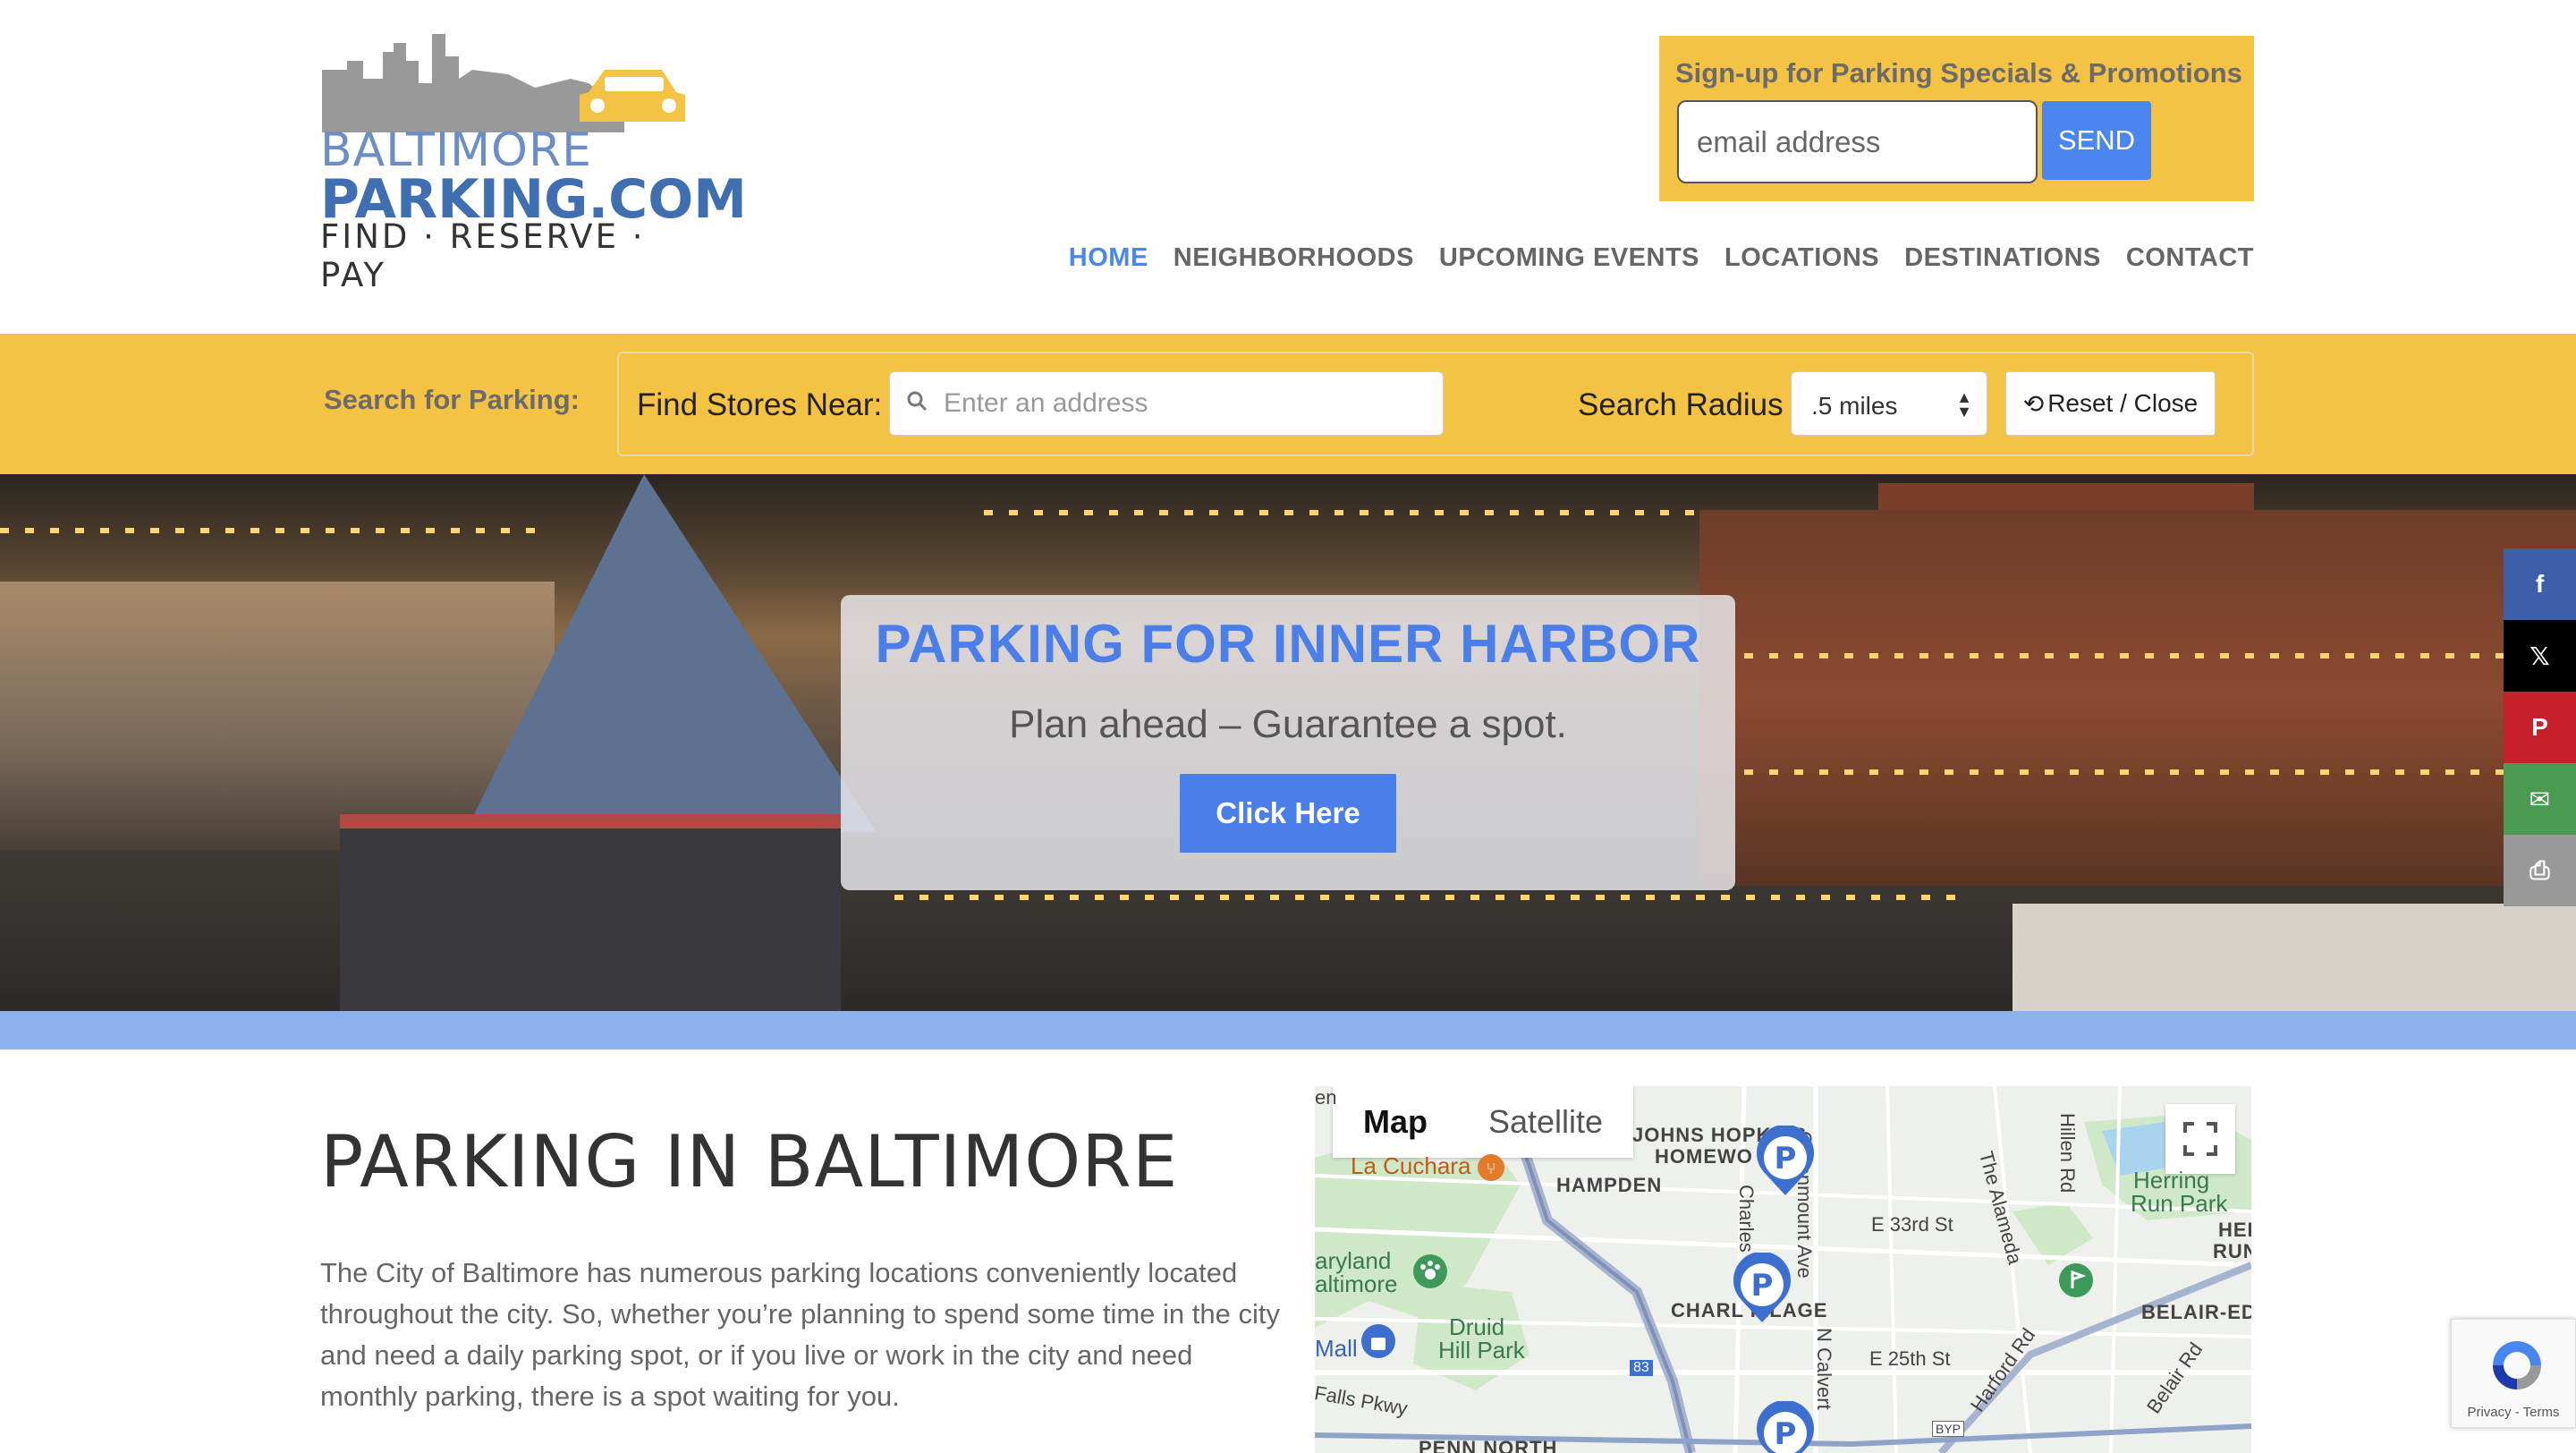 This screenshot has height=1453, width=2576. What do you see at coordinates (1801, 258) in the screenshot?
I see `nav-locations: LOCATIONS` at bounding box center [1801, 258].